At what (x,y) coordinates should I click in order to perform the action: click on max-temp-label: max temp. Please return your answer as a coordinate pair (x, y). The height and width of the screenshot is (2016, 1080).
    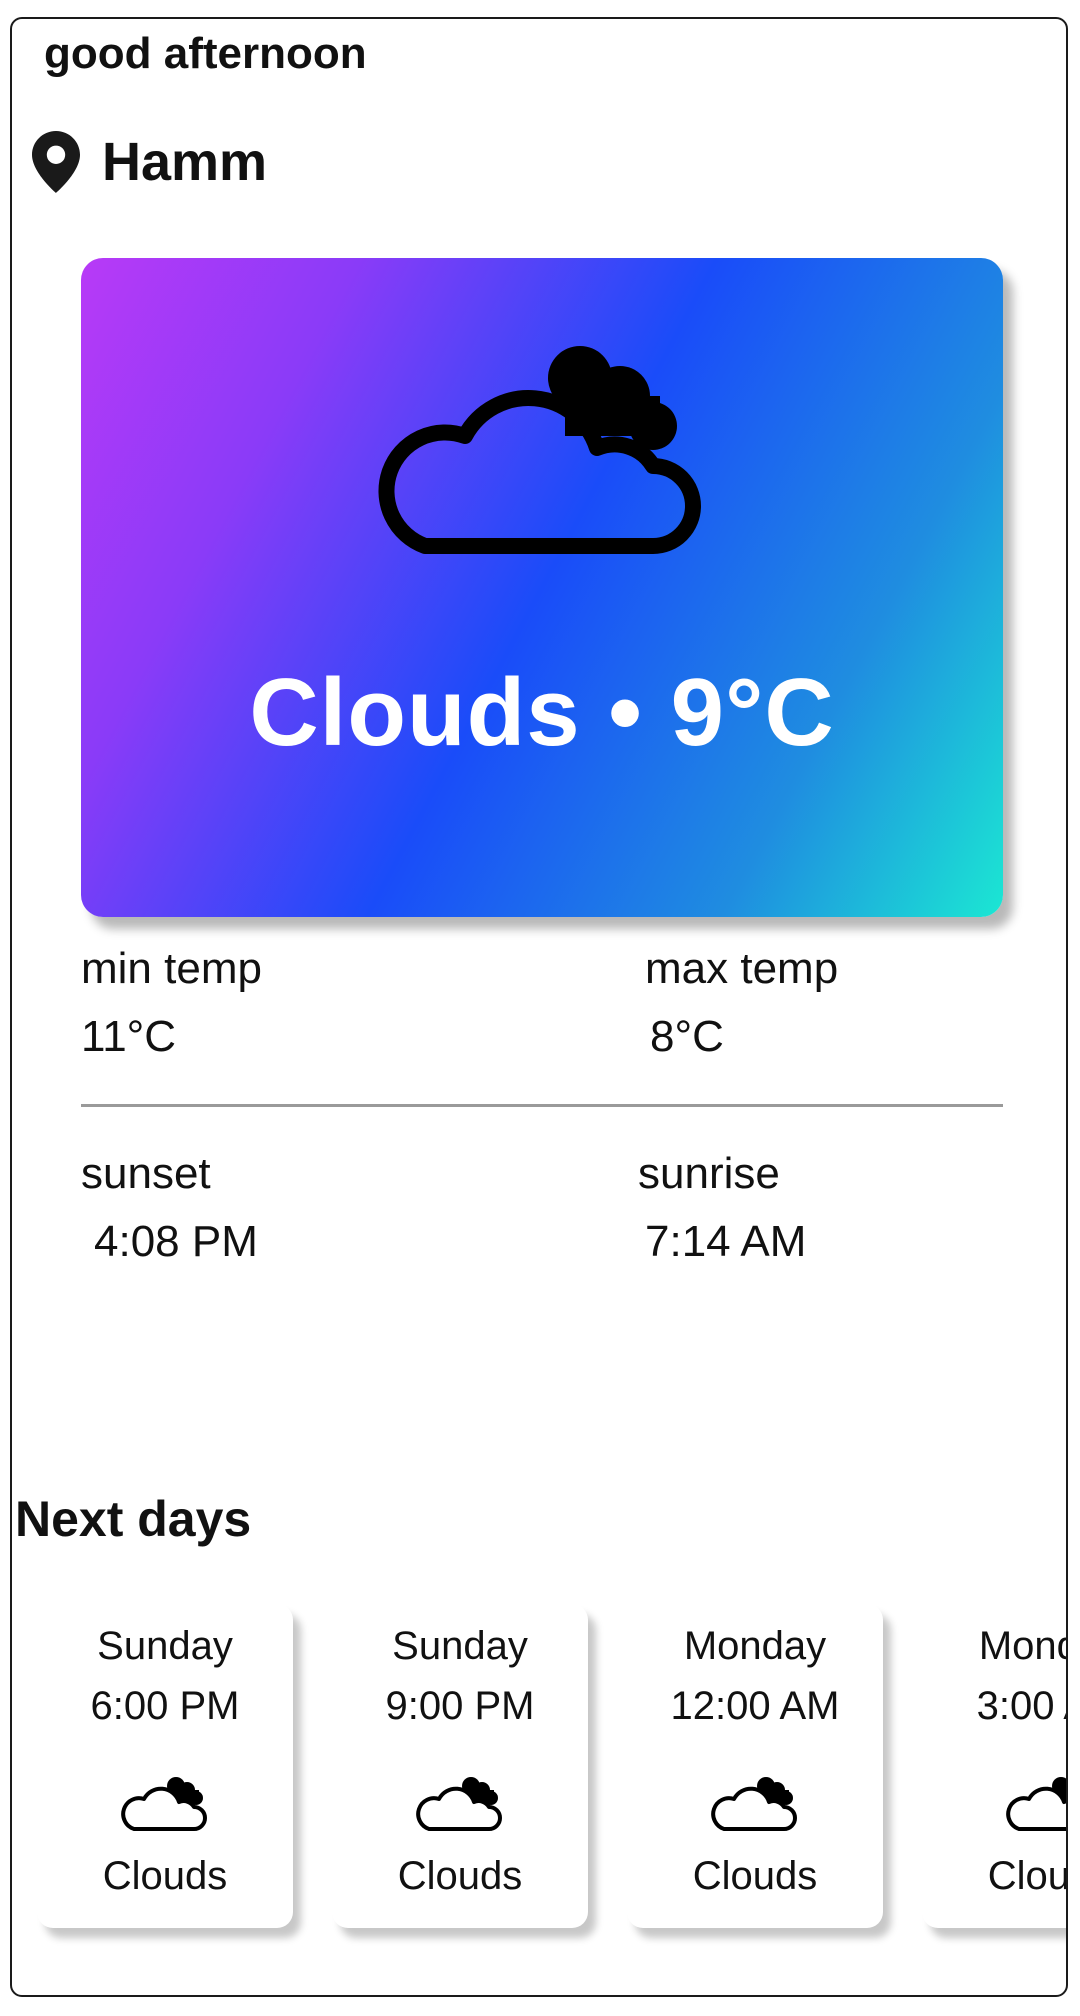
    Looking at the image, I should click on (742, 968).